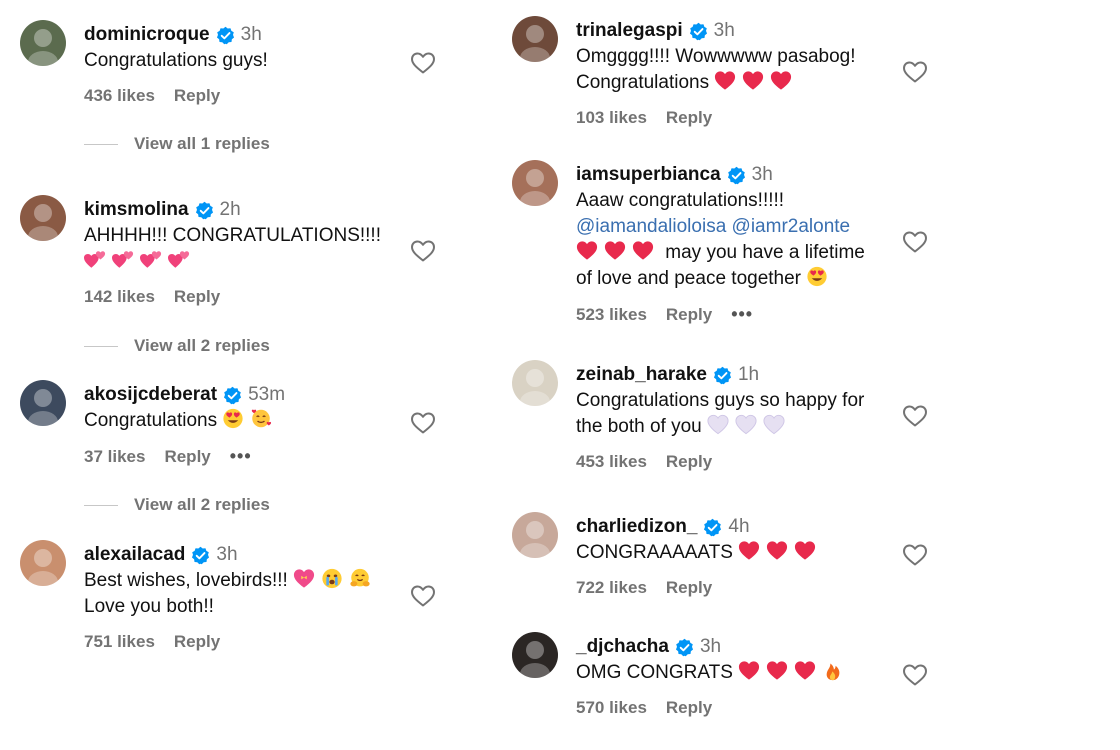 The width and height of the screenshot is (1120, 750). I want to click on comment-text: OMG CONGRATS, so click(657, 672).